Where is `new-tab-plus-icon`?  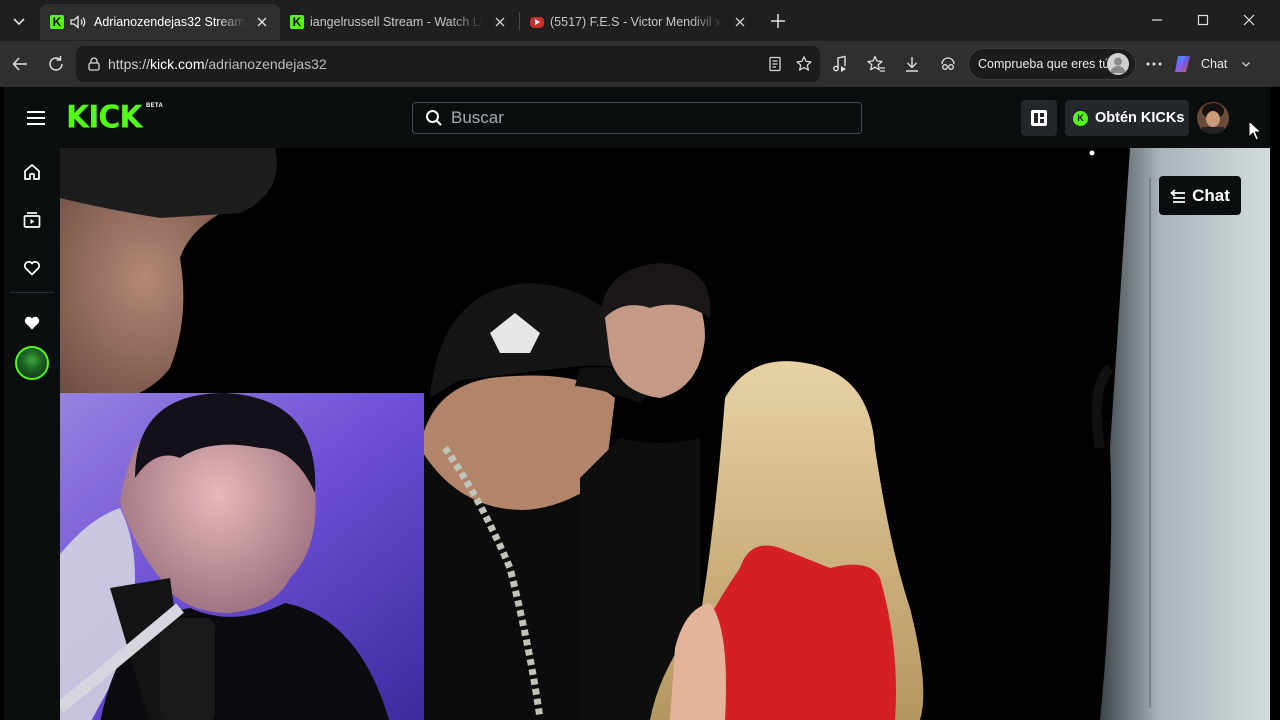 new-tab-plus-icon is located at coordinates (778, 21).